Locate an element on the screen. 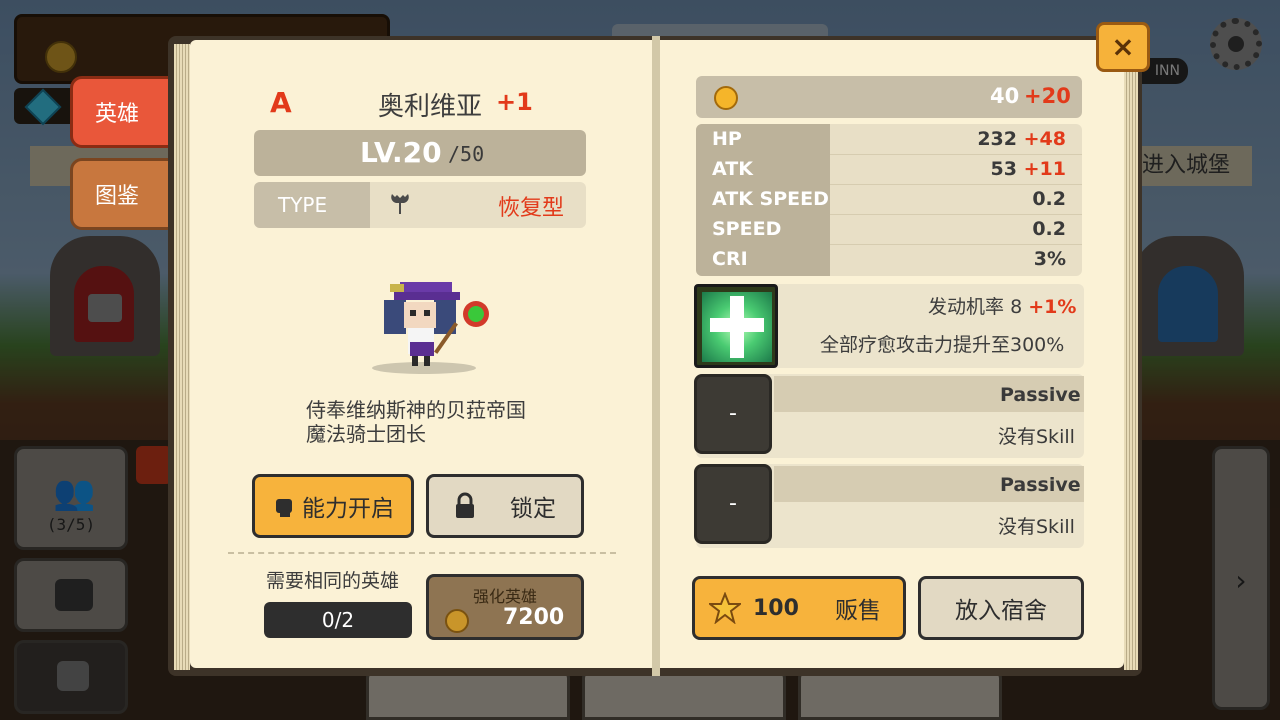  stat-label: CRI is located at coordinates (730, 259).